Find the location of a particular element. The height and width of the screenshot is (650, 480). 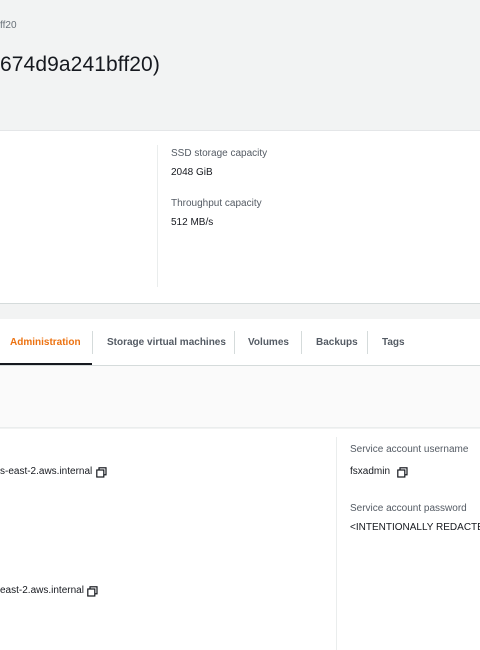

tab-administration: Administration is located at coordinates (45, 342).